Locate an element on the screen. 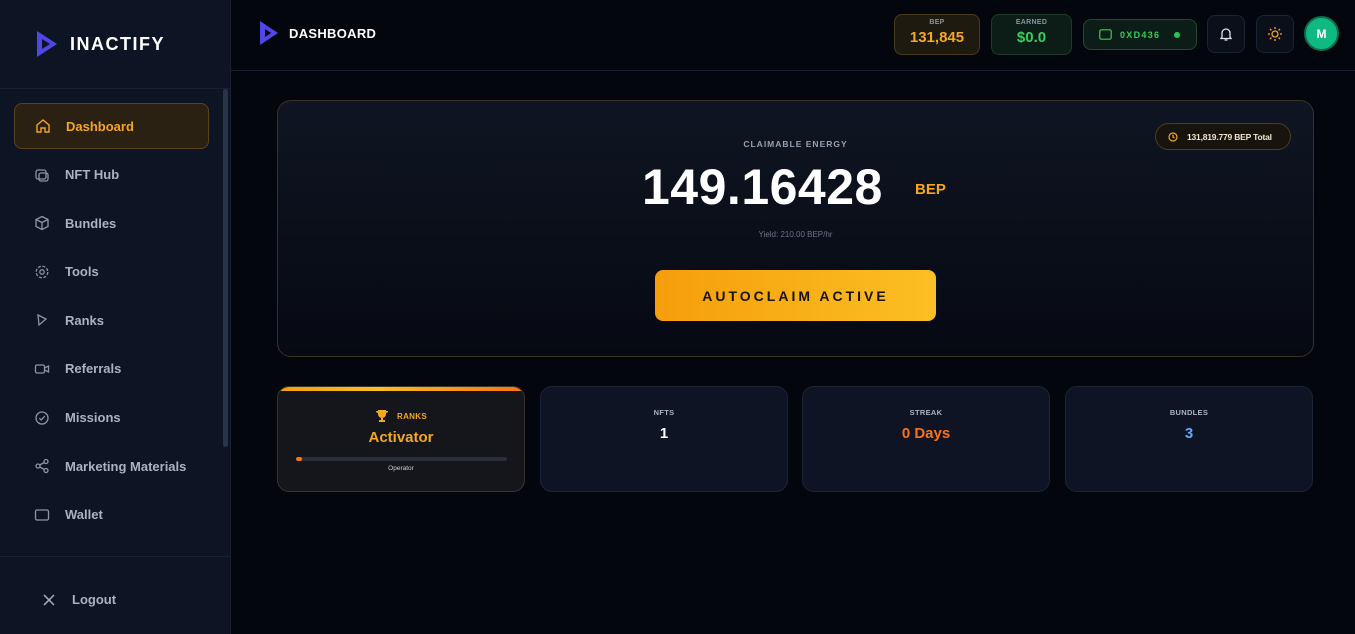 The width and height of the screenshot is (1355, 634). sidebar-item-label: Dashboard is located at coordinates (100, 126).